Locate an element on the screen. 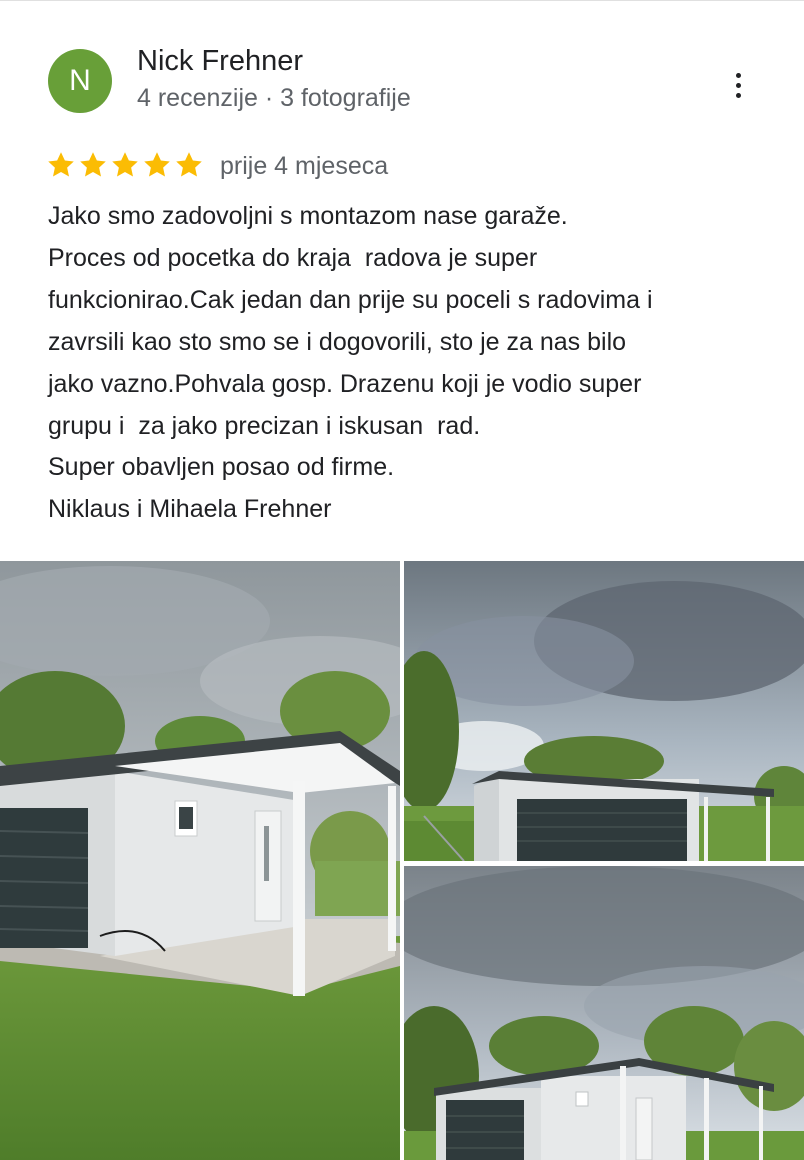 The image size is (804, 1160). star-rating is located at coordinates (125, 166).